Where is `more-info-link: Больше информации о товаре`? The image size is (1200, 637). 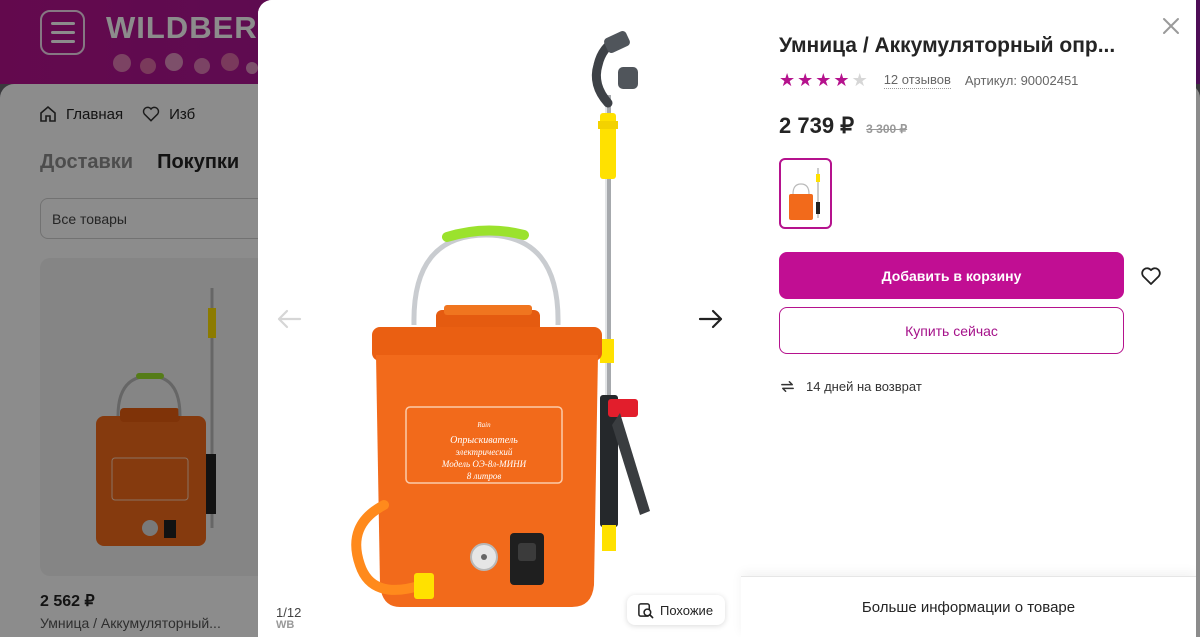 more-info-link: Больше информации о товаре is located at coordinates (968, 606).